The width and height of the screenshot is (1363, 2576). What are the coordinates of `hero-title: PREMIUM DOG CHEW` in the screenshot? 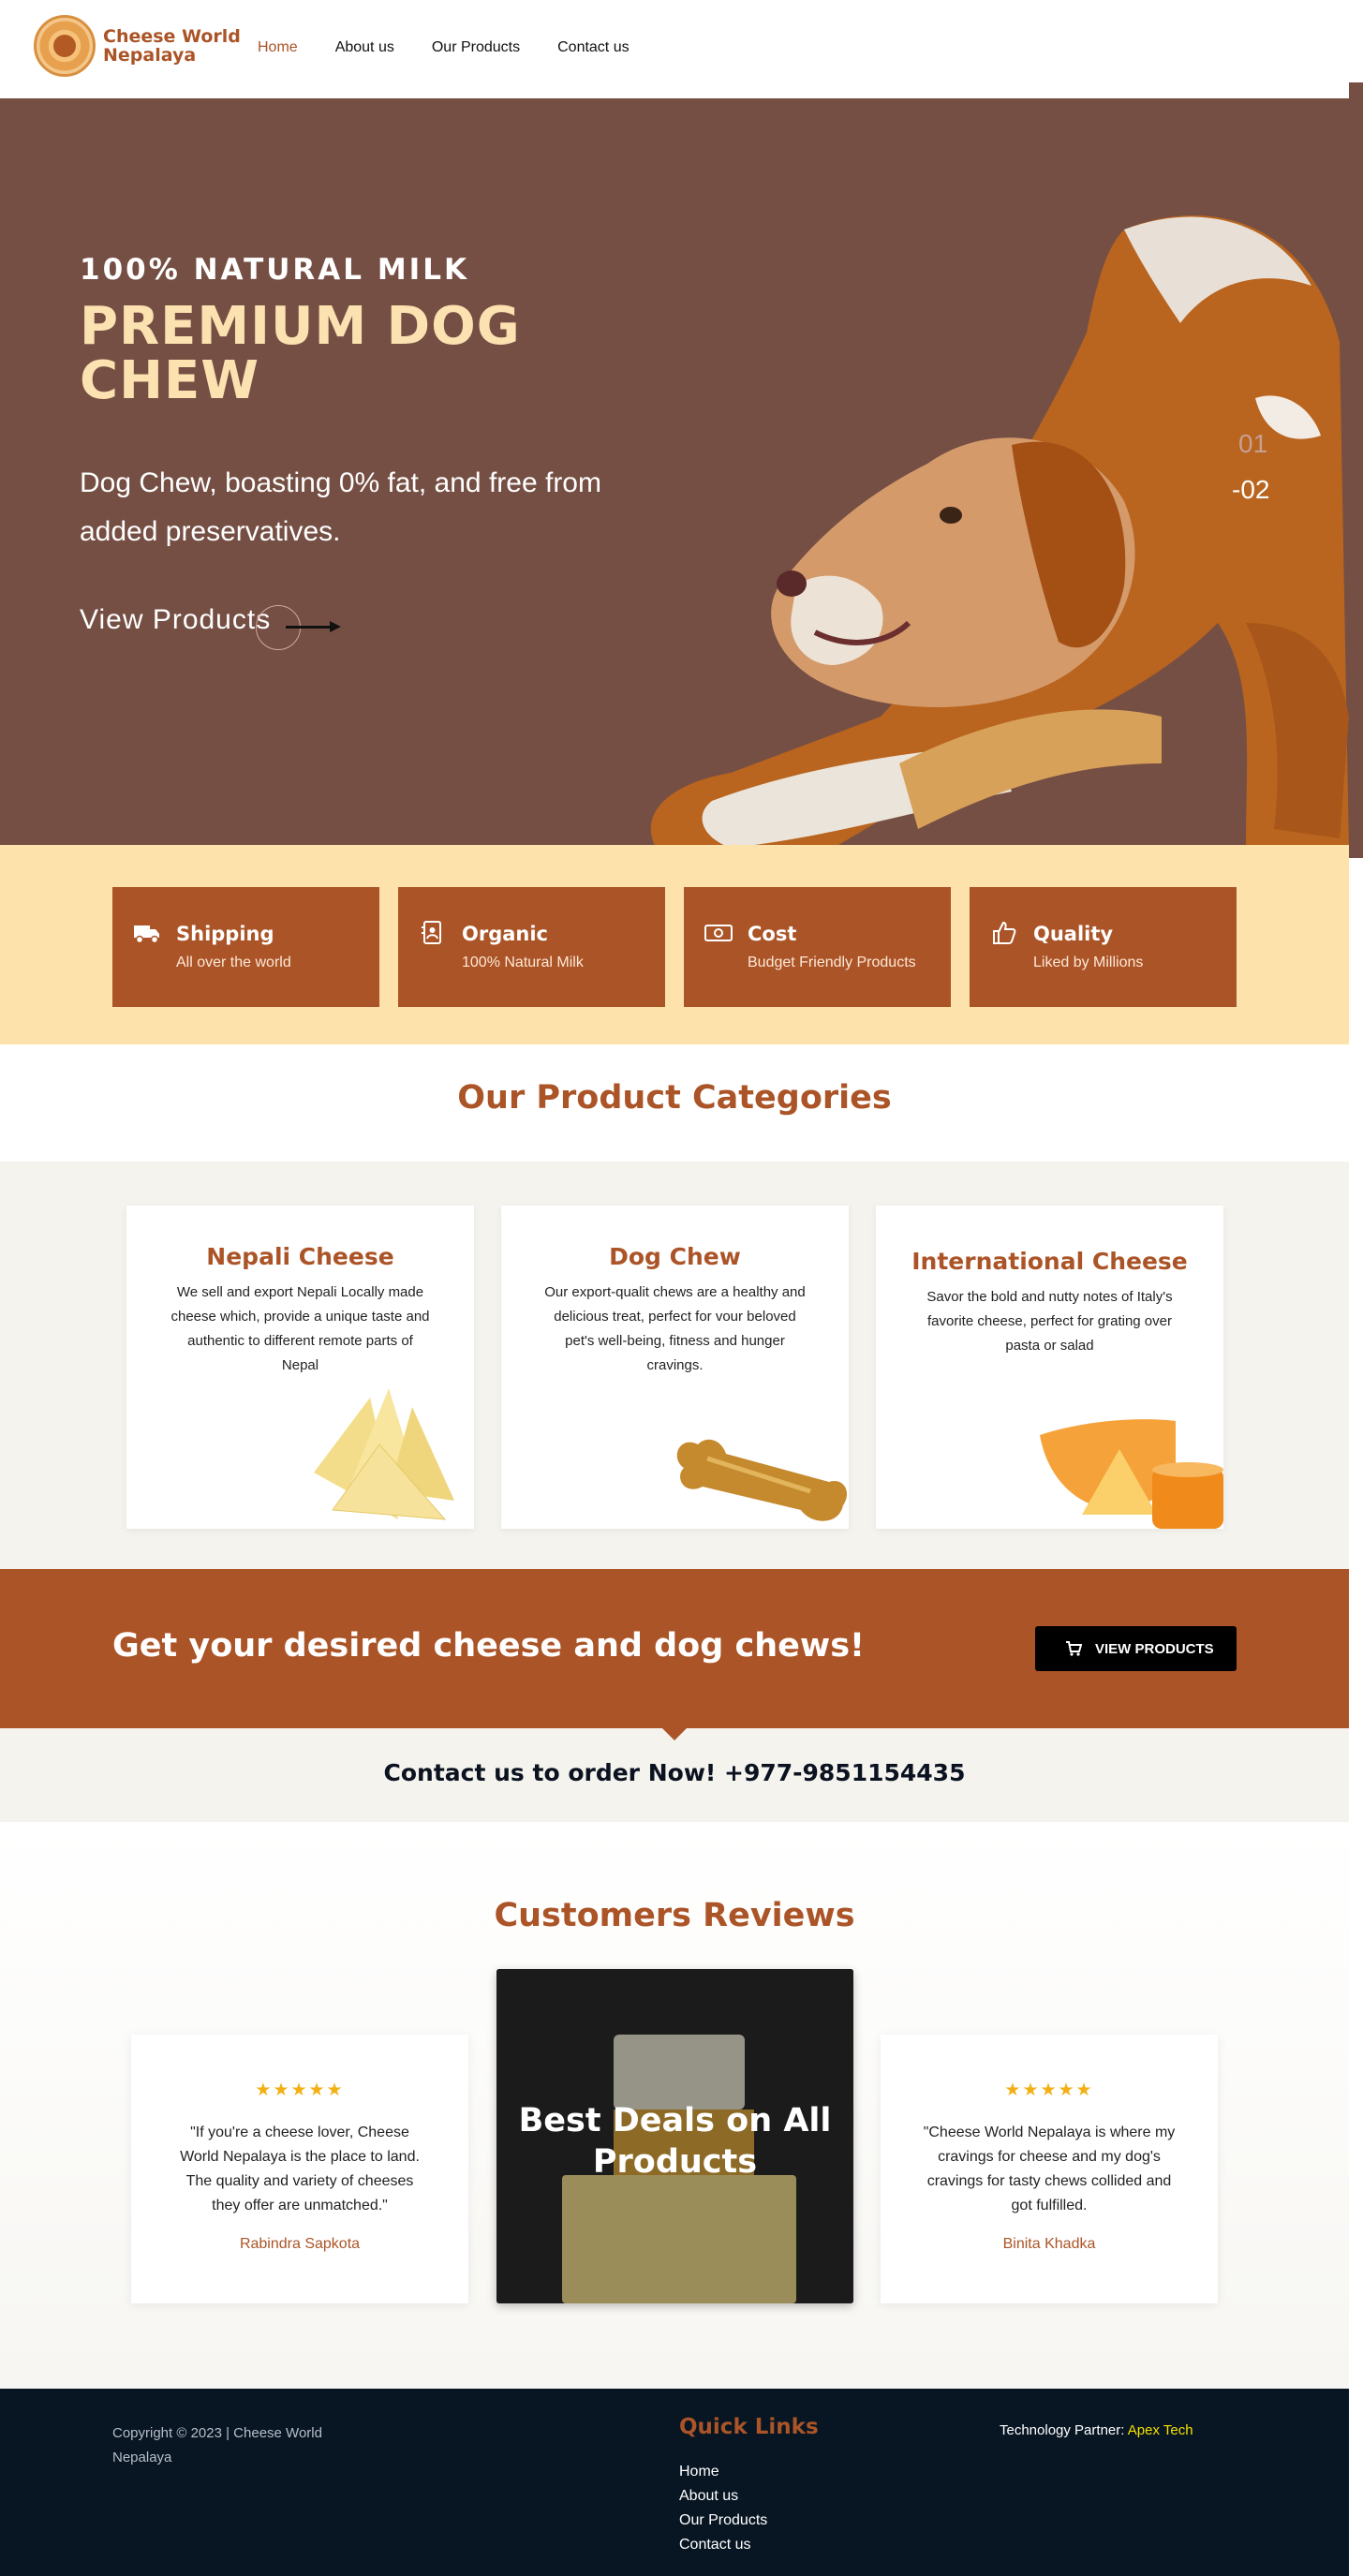 It's located at (300, 354).